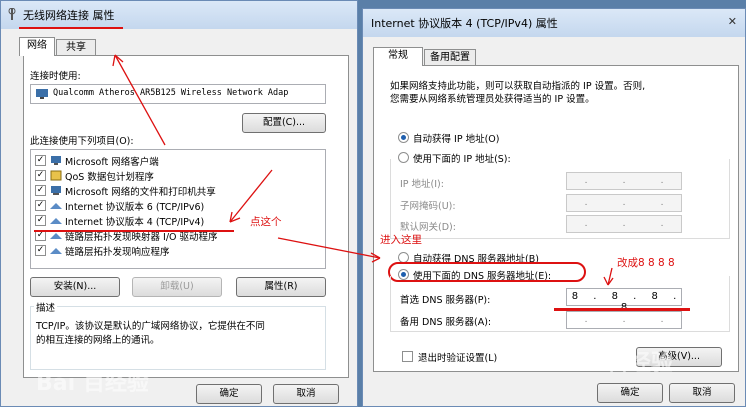 The width and height of the screenshot is (746, 407). What do you see at coordinates (42, 95) in the screenshot?
I see `adapter-icon` at bounding box center [42, 95].